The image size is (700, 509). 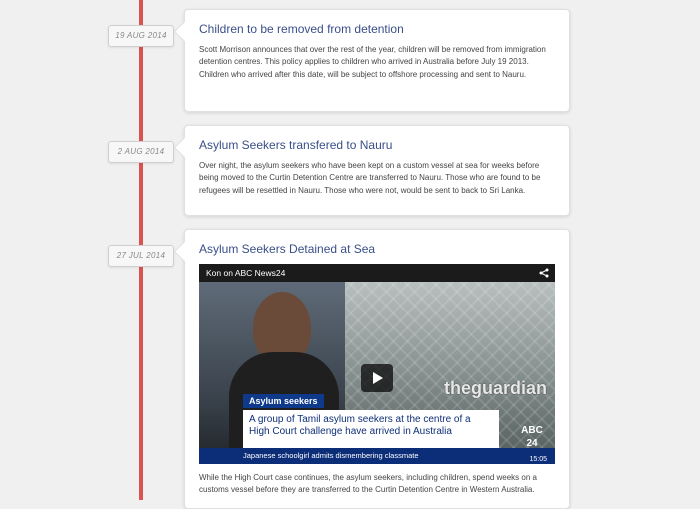 What do you see at coordinates (377, 378) in the screenshot?
I see `play-button` at bounding box center [377, 378].